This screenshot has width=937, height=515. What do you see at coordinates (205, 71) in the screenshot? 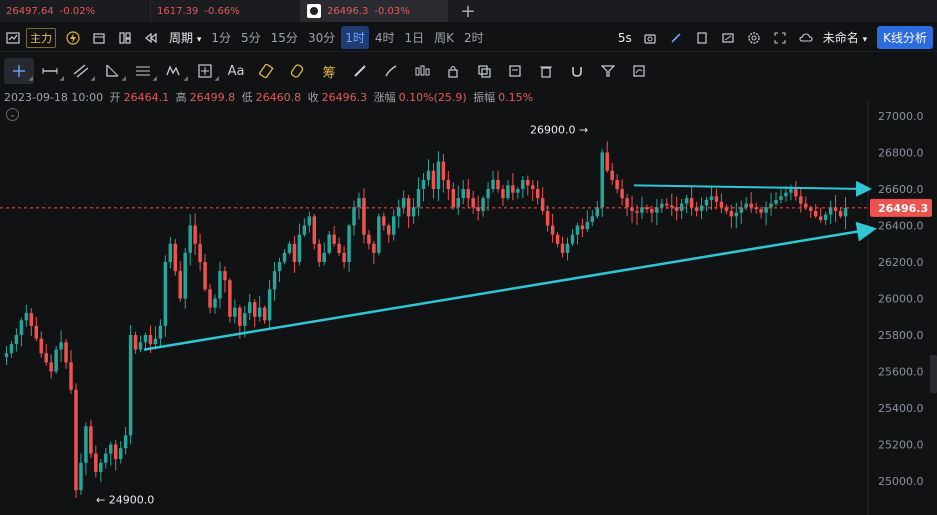
I see `measure-tool-icon: ◢` at bounding box center [205, 71].